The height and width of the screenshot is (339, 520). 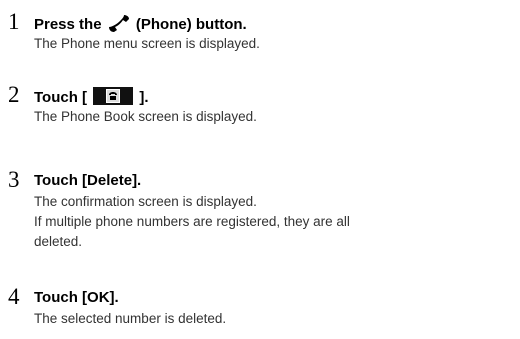 What do you see at coordinates (14, 296) in the screenshot?
I see `step-number: 4` at bounding box center [14, 296].